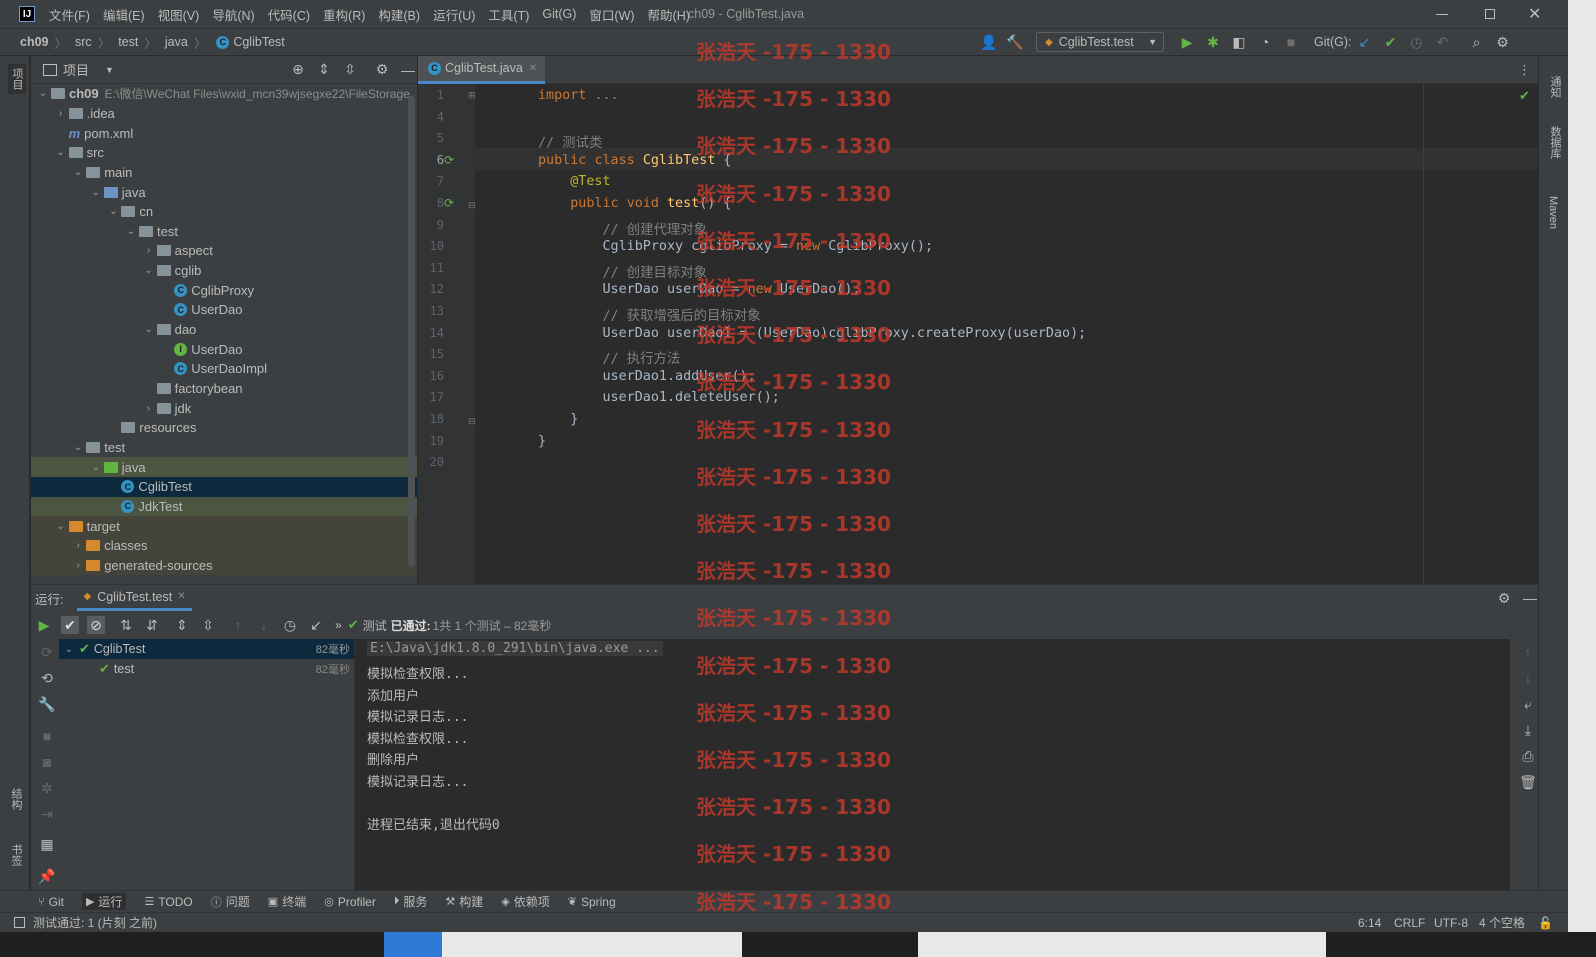 The height and width of the screenshot is (957, 1596). Describe the element at coordinates (126, 625) in the screenshot. I see `sort-alpha-icon: ⇅` at that location.